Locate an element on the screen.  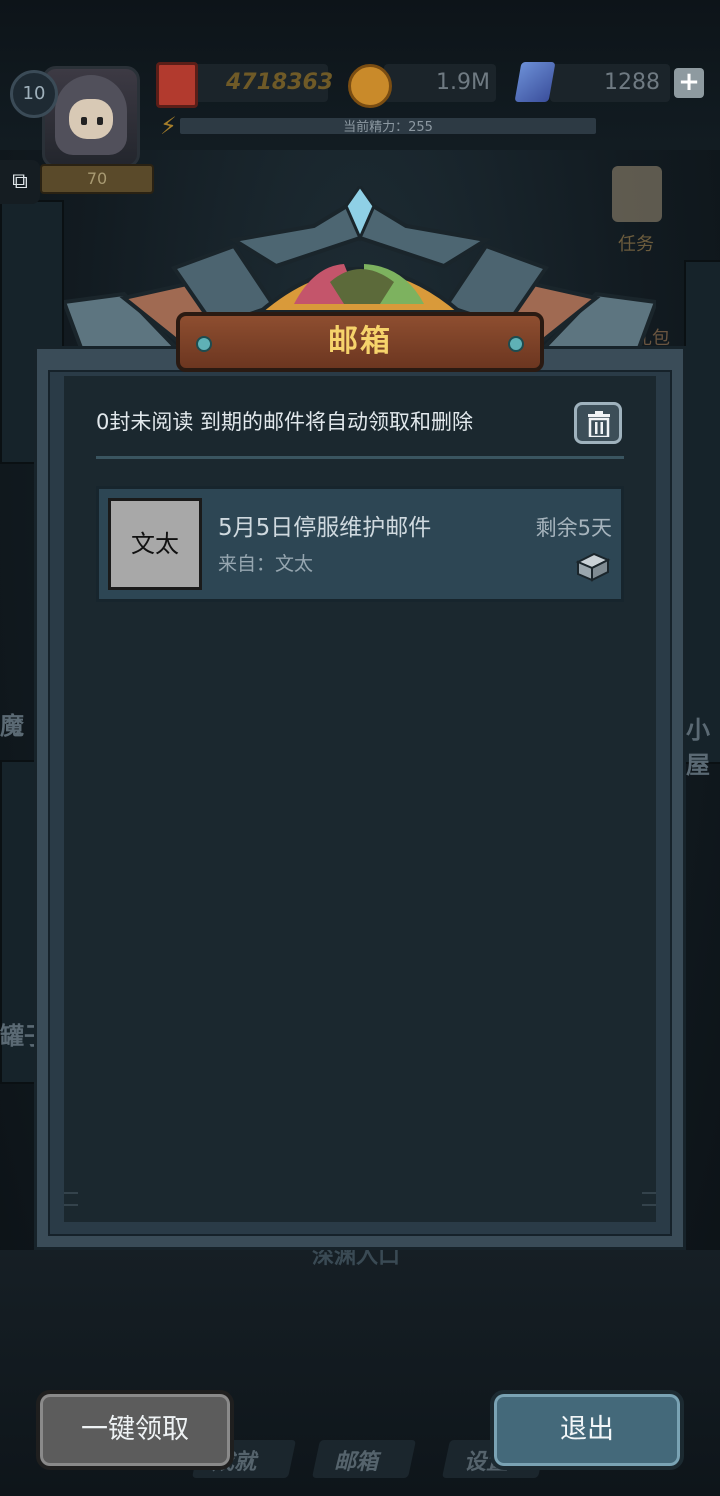
gem-count: 1288 is located at coordinates (632, 82).